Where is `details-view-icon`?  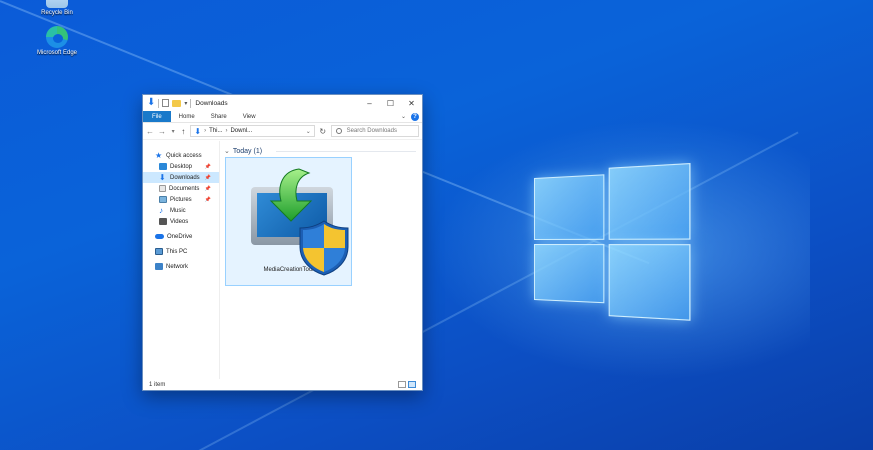
details-view-icon is located at coordinates (402, 384).